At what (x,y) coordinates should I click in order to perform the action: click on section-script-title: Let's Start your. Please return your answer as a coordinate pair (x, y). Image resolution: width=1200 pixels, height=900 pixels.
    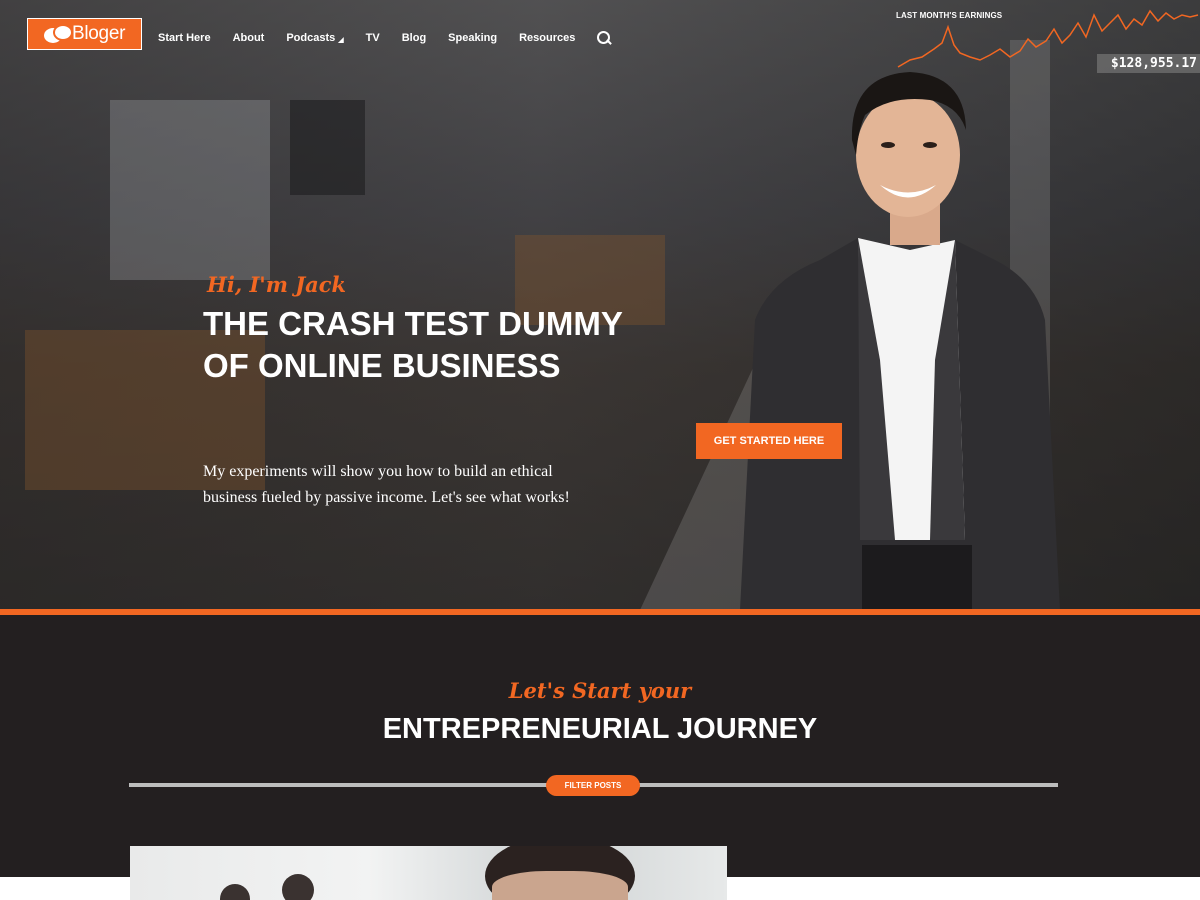
    Looking at the image, I should click on (600, 690).